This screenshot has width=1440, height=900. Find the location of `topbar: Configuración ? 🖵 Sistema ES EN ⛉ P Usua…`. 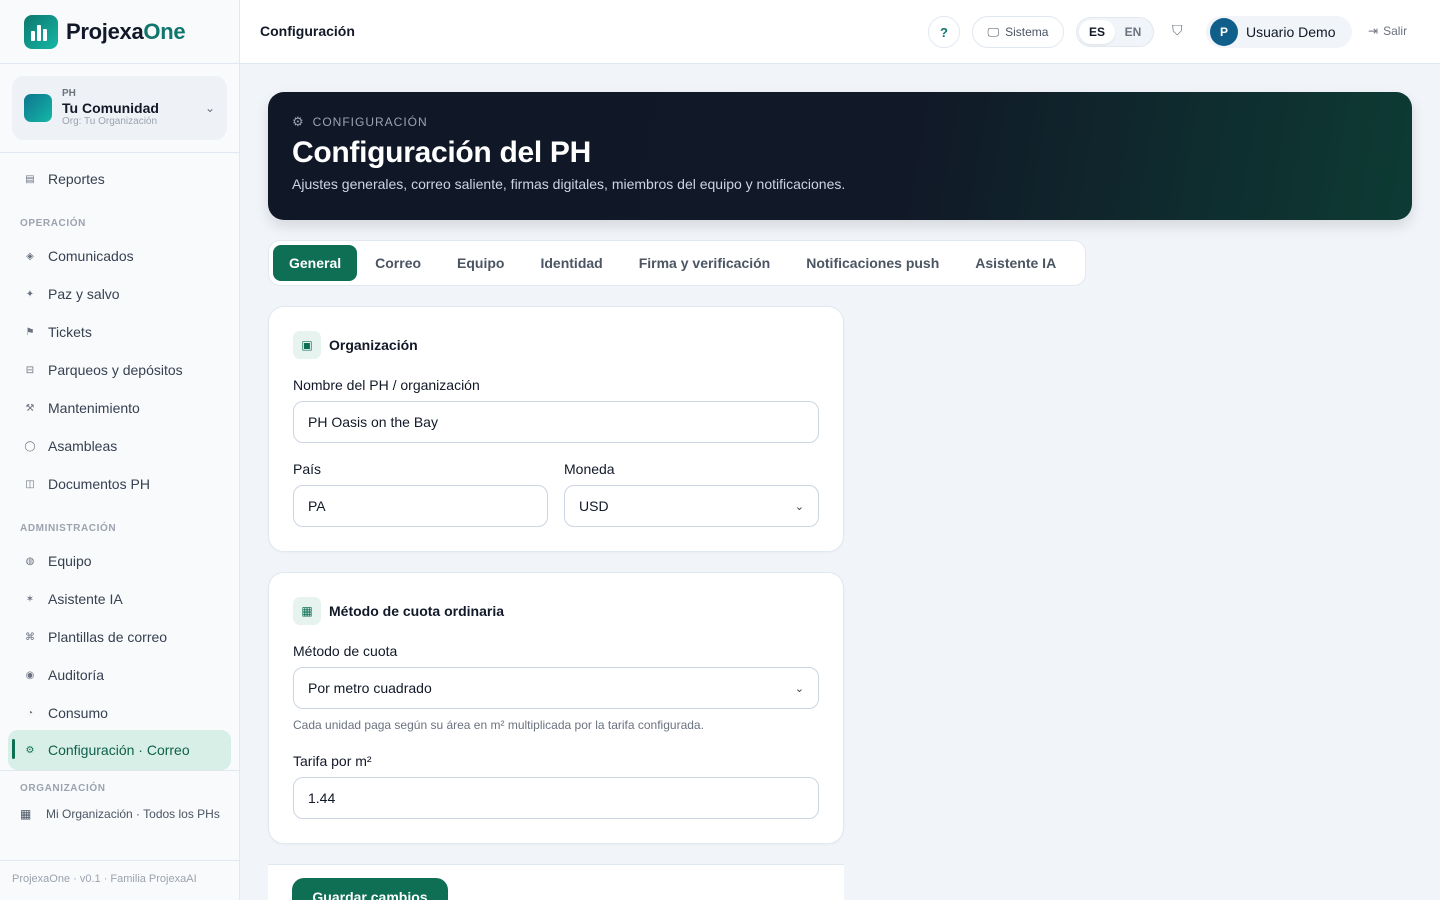

topbar: Configuración ? 🖵 Sistema ES EN ⛉ P Usua… is located at coordinates (840, 32).